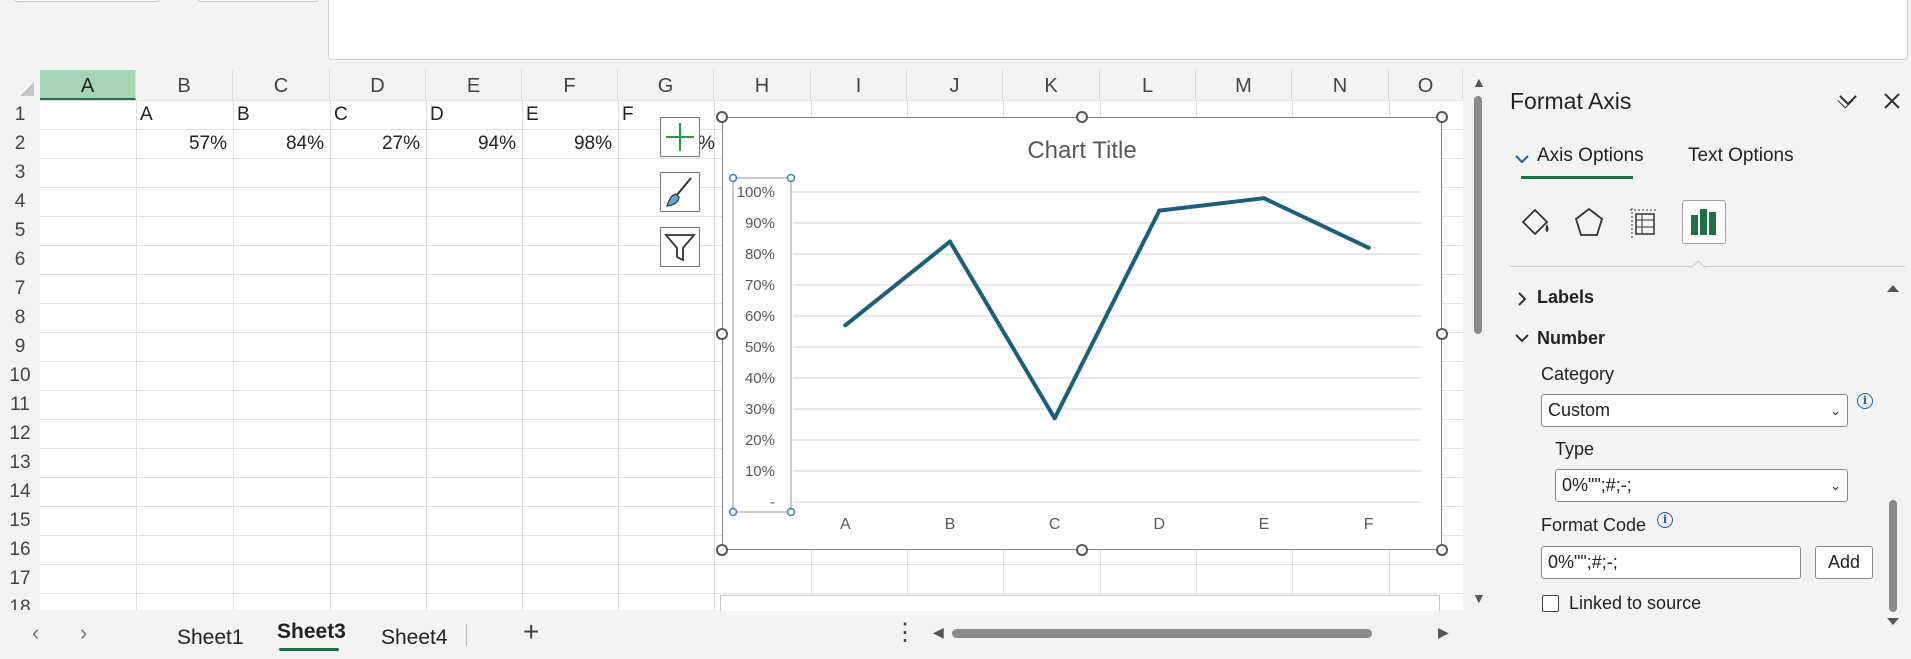  Describe the element at coordinates (1565, 297) in the screenshot. I see `labels-section-header: Labels` at that location.